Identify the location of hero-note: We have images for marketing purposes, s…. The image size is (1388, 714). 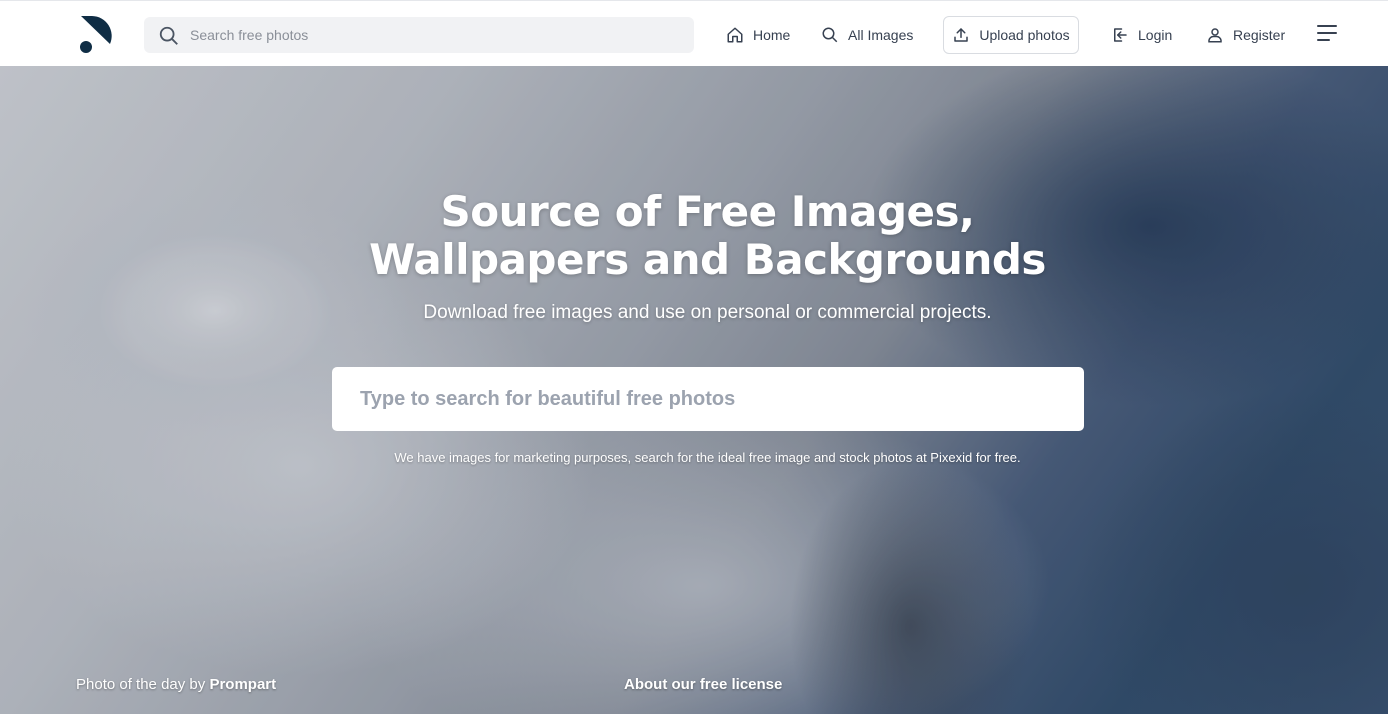
(707, 457).